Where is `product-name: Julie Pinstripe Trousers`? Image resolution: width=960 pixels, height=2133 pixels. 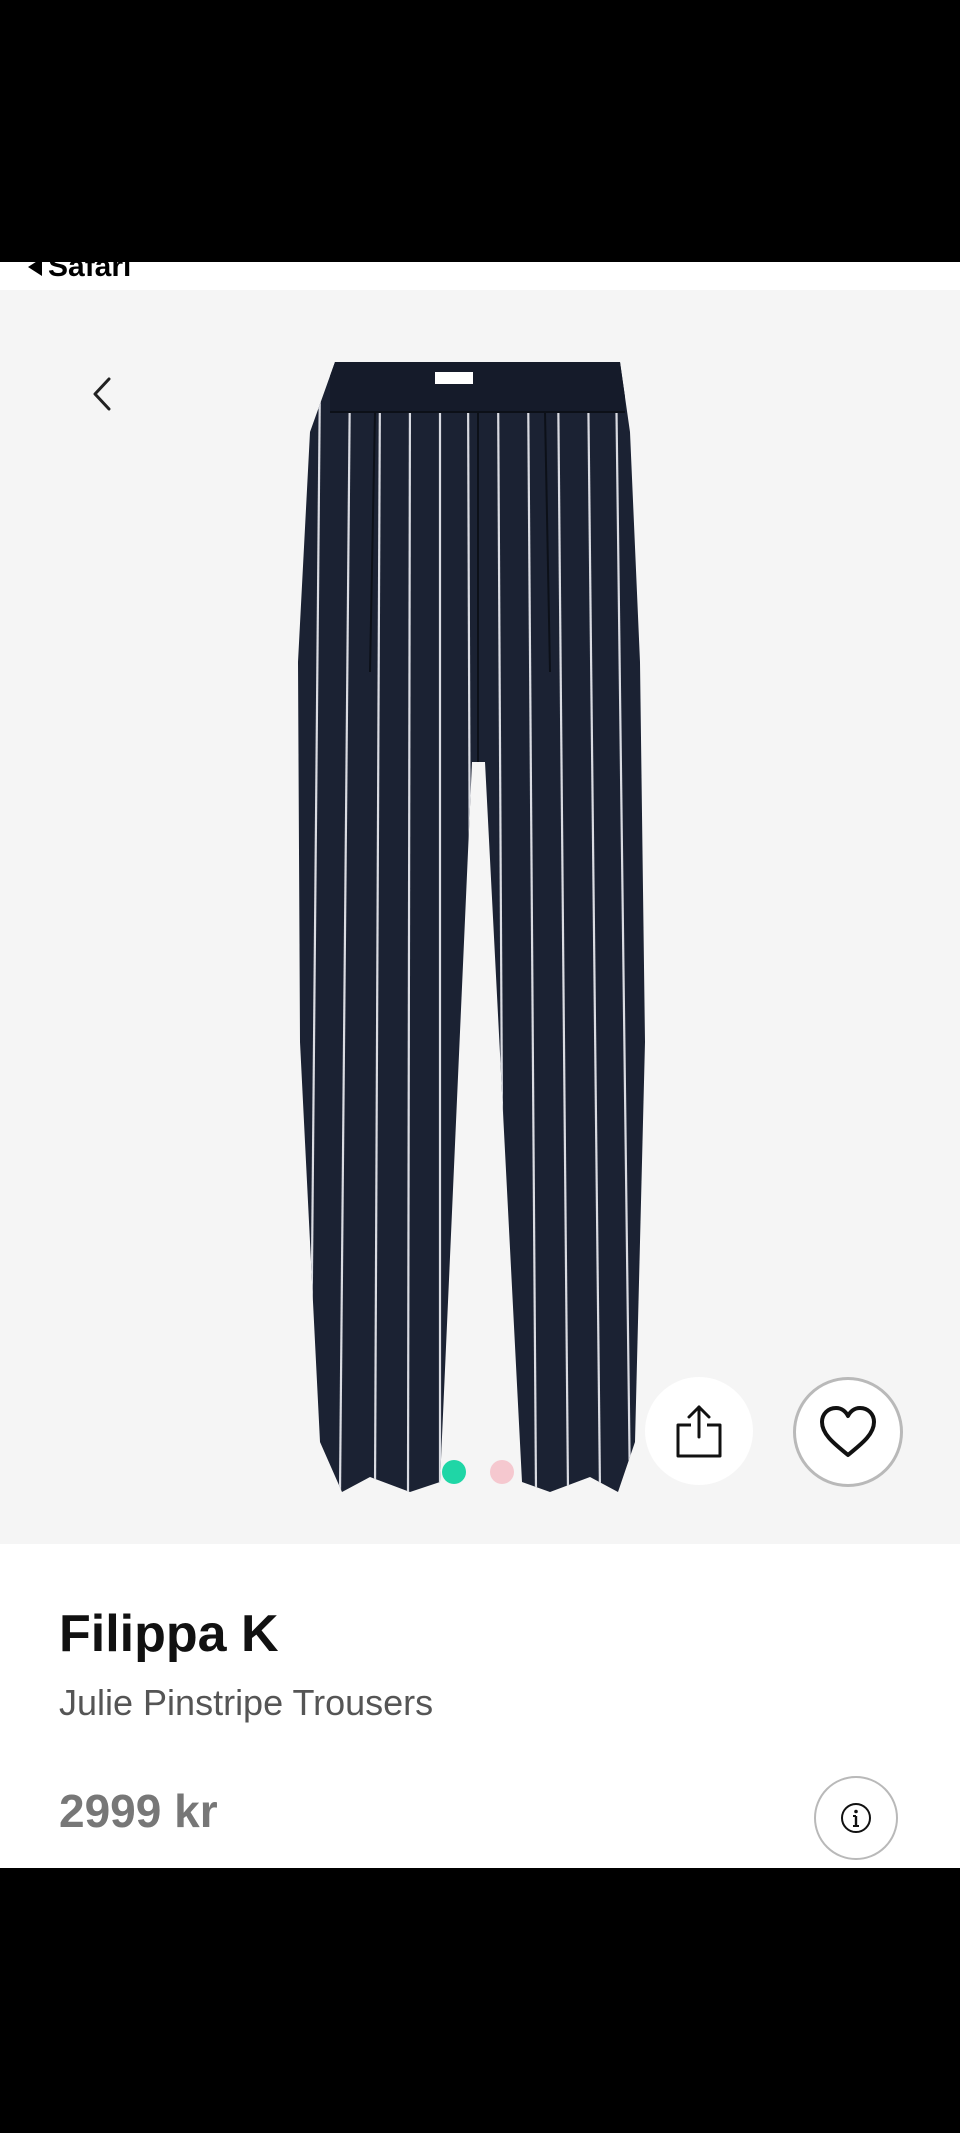 product-name: Julie Pinstripe Trousers is located at coordinates (246, 1702).